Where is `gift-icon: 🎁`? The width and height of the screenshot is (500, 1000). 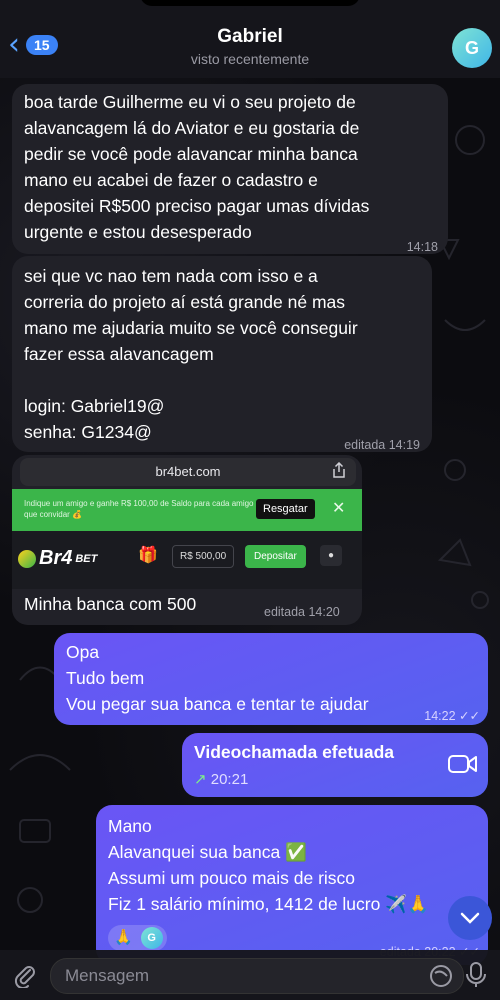
gift-icon: 🎁 is located at coordinates (148, 555).